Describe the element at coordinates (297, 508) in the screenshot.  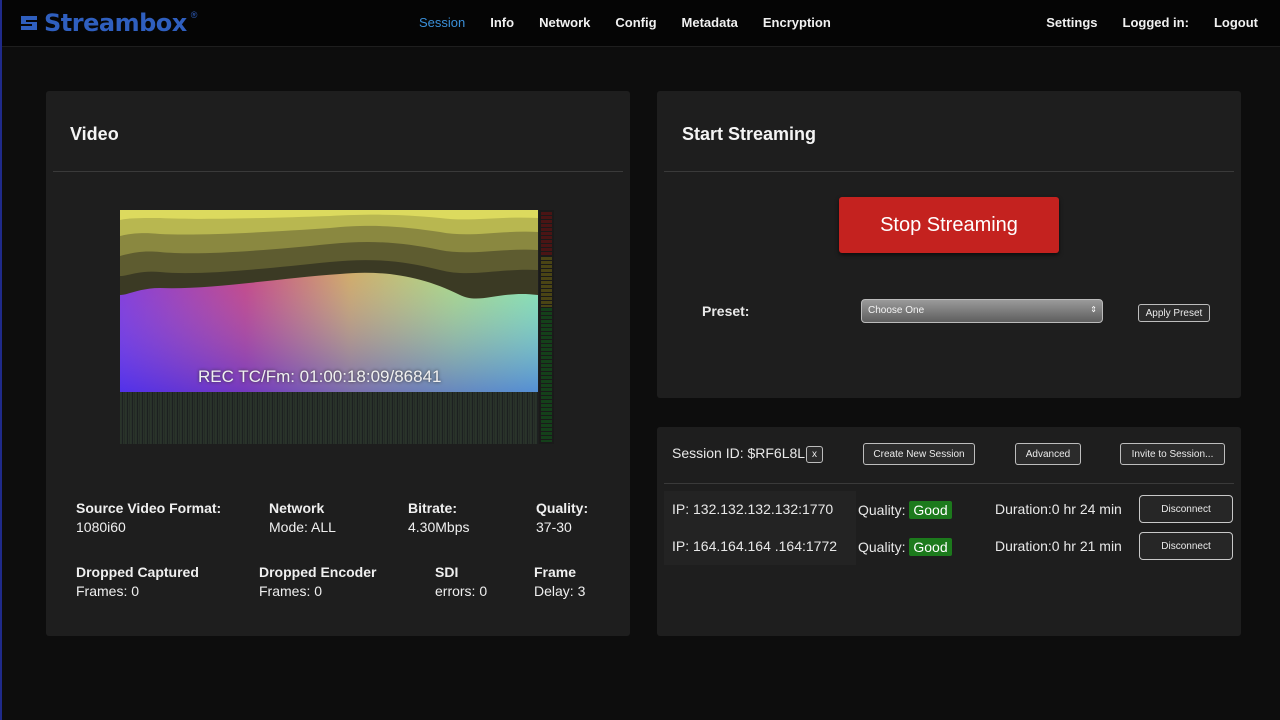
I see `stat-label: Network` at that location.